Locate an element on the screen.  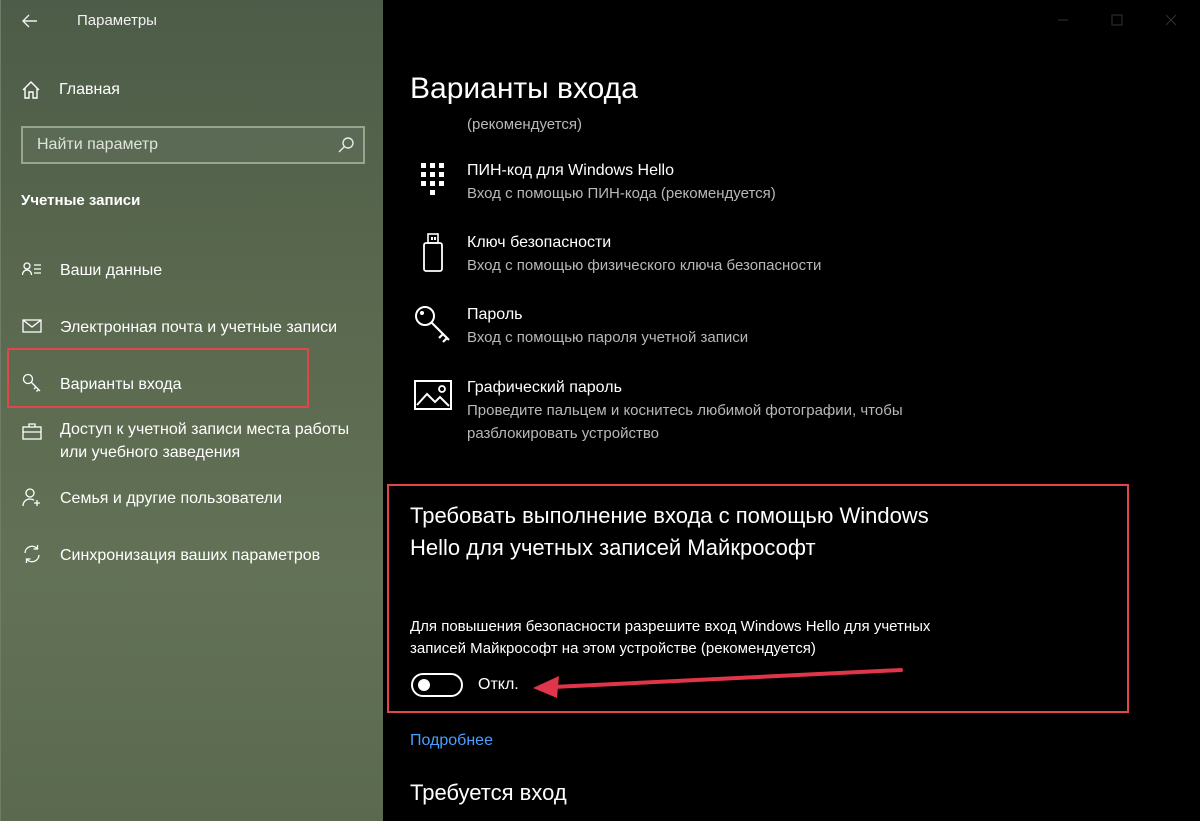
toggle-state-label: Откл. is located at coordinates (498, 684).